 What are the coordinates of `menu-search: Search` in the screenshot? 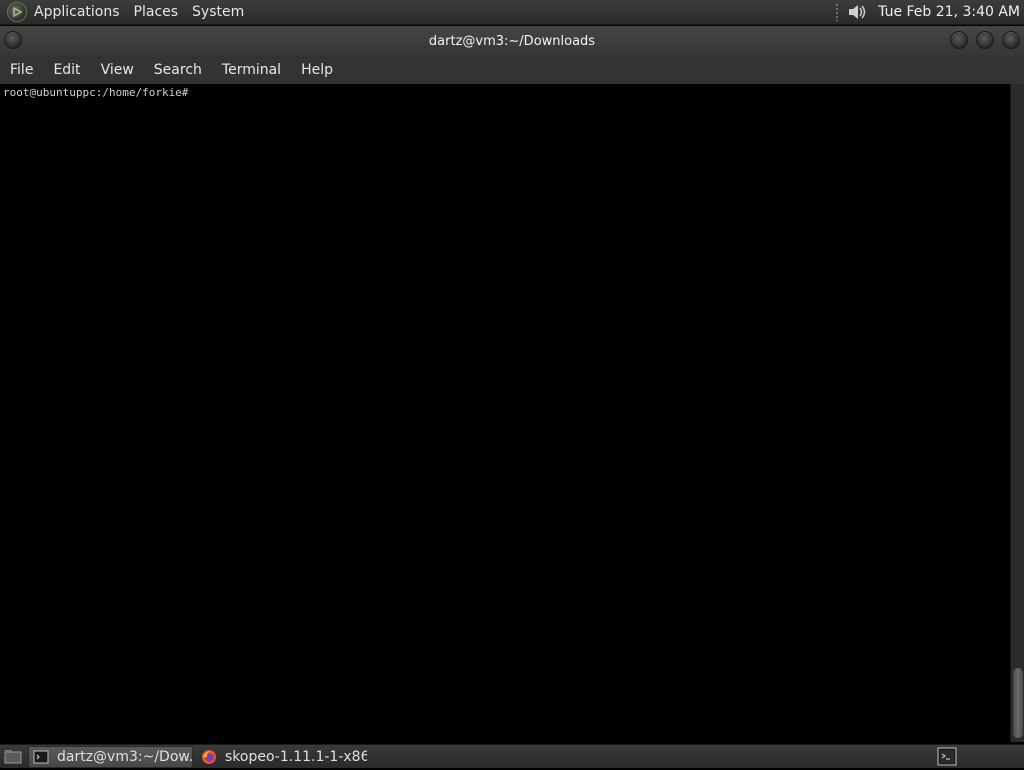 It's located at (178, 70).